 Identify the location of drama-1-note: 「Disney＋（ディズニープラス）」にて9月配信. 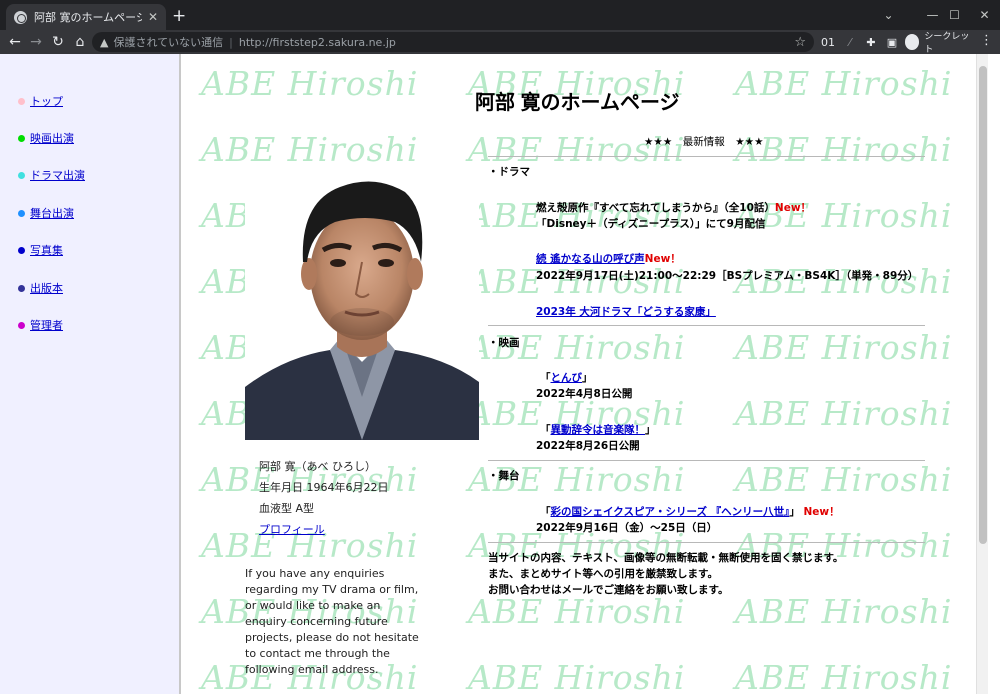
(651, 224).